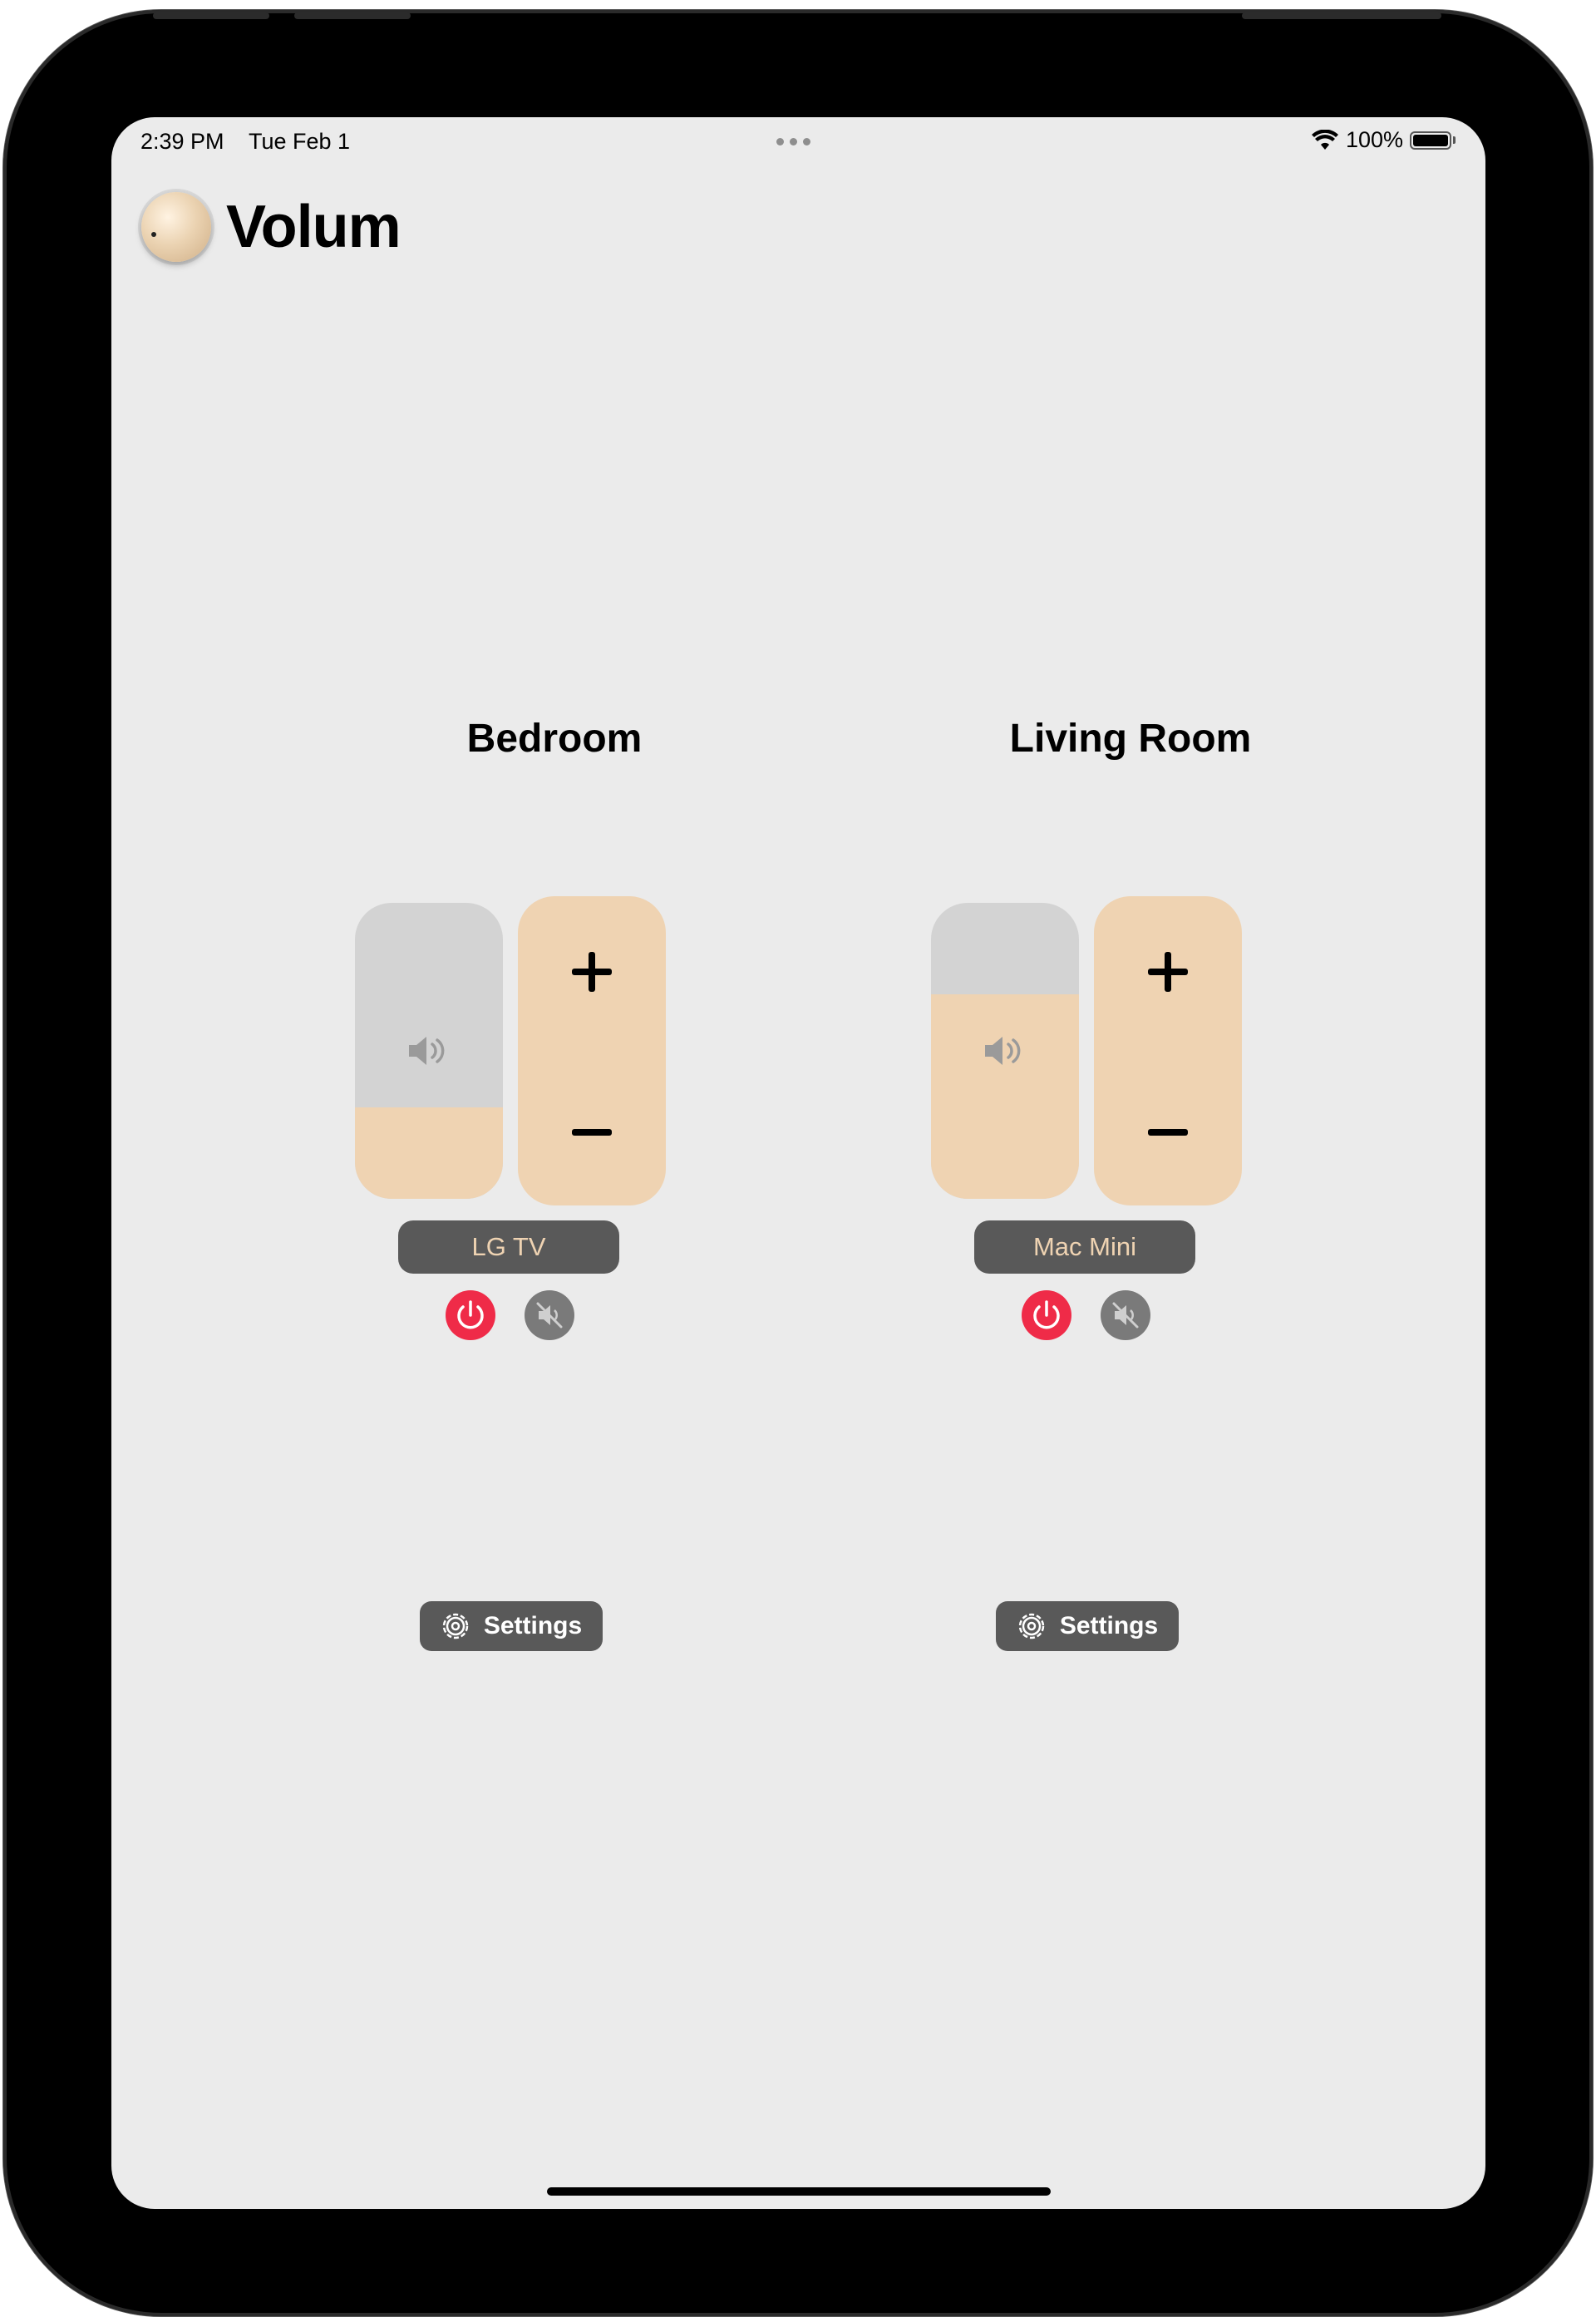  What do you see at coordinates (1430, 140) in the screenshot?
I see `battery-icon` at bounding box center [1430, 140].